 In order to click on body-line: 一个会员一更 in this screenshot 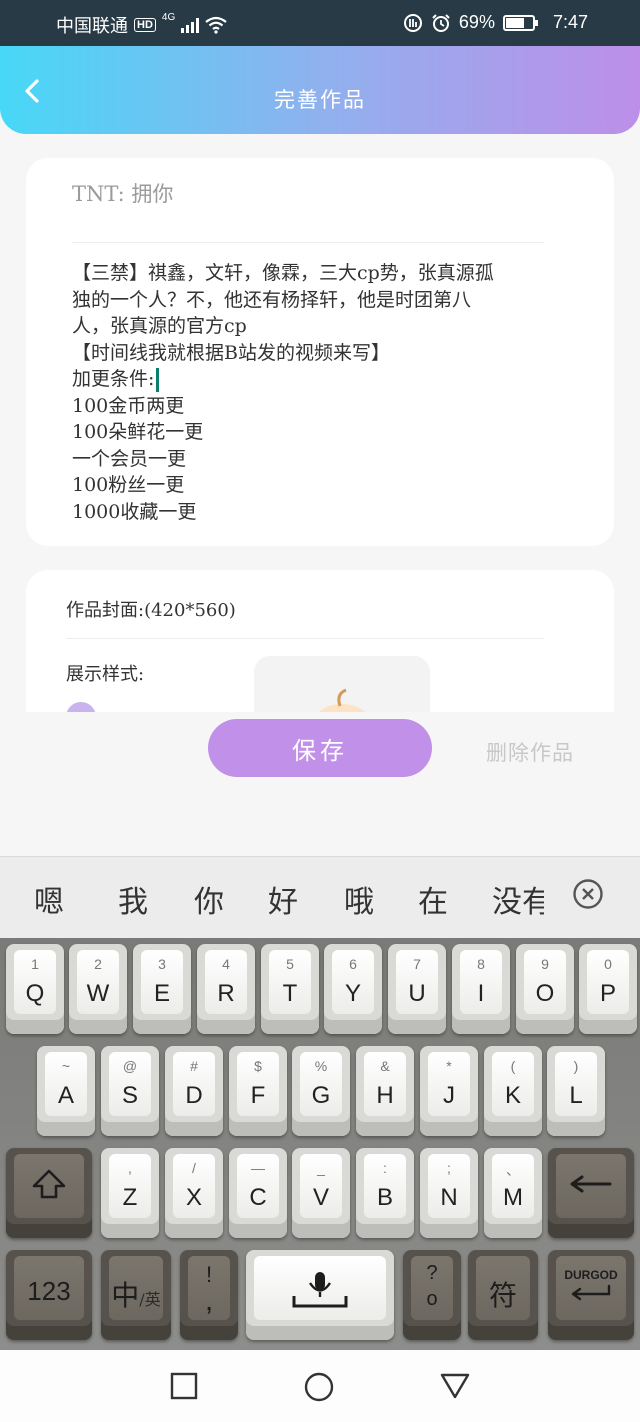, I will do `click(129, 458)`.